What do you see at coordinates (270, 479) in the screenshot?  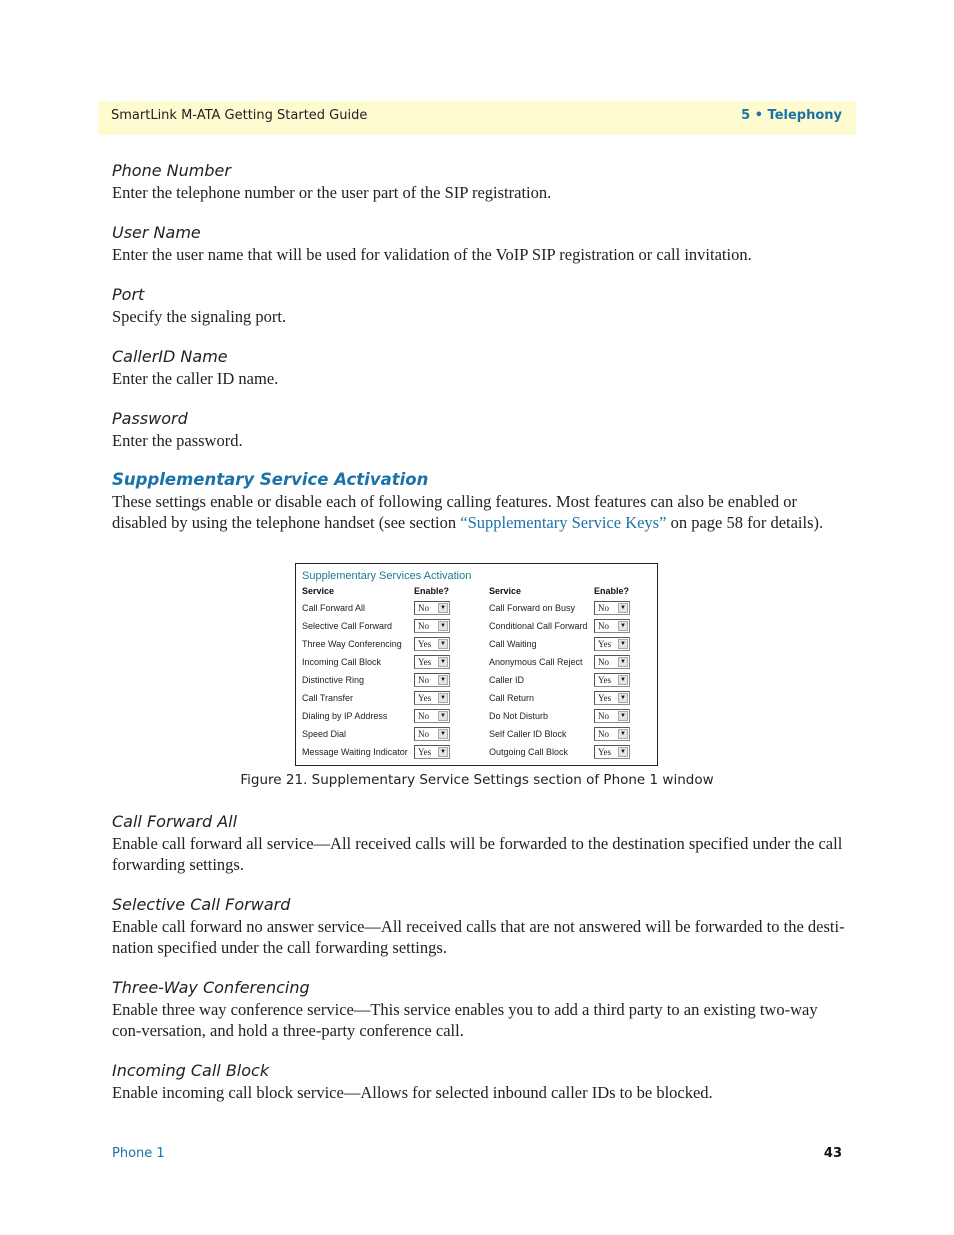 I see `section-title: Supplementary Service Activation` at bounding box center [270, 479].